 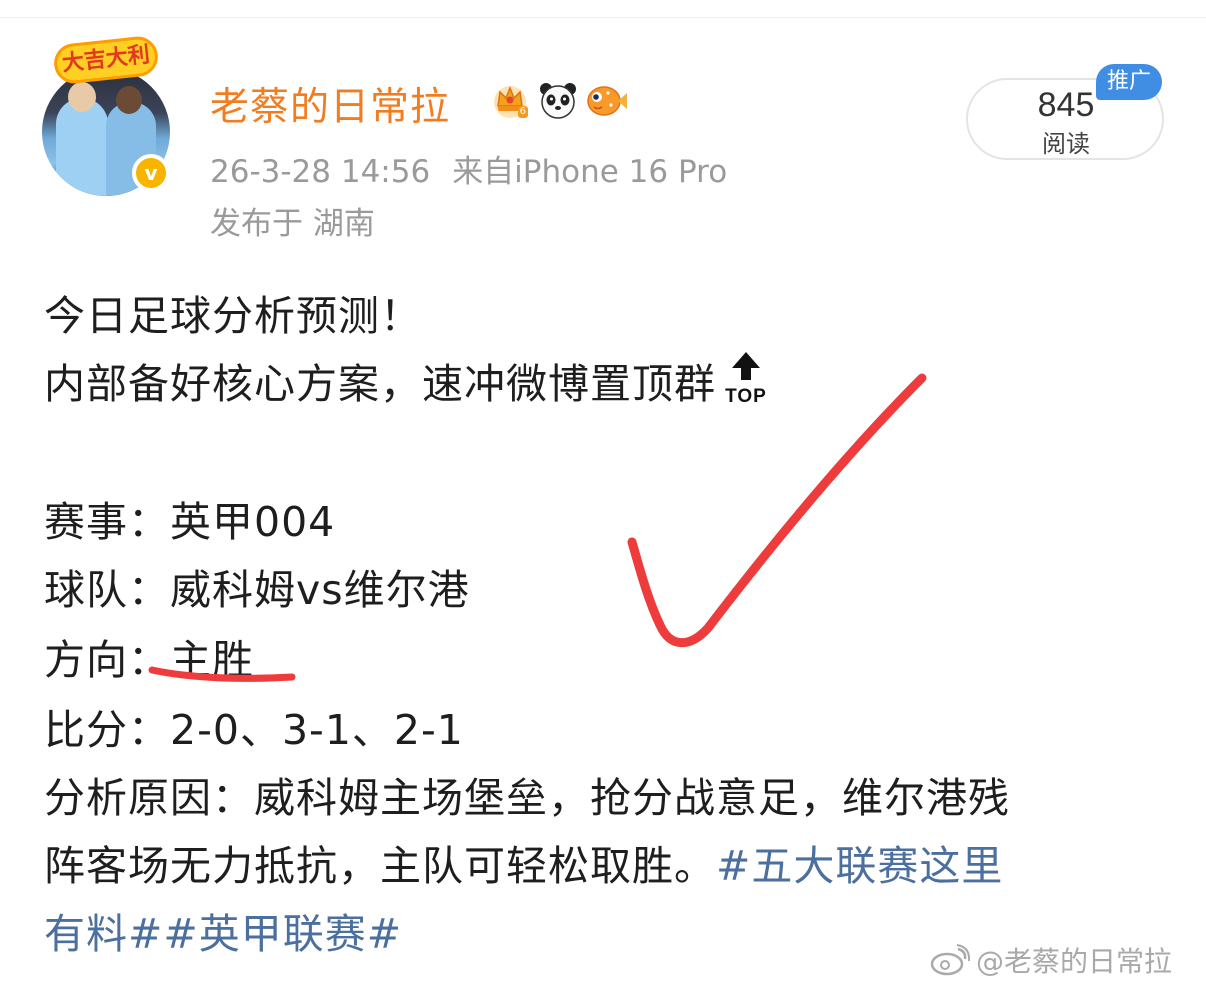 I want to click on hashtag-league-one: #英甲联赛#, so click(x=282, y=934).